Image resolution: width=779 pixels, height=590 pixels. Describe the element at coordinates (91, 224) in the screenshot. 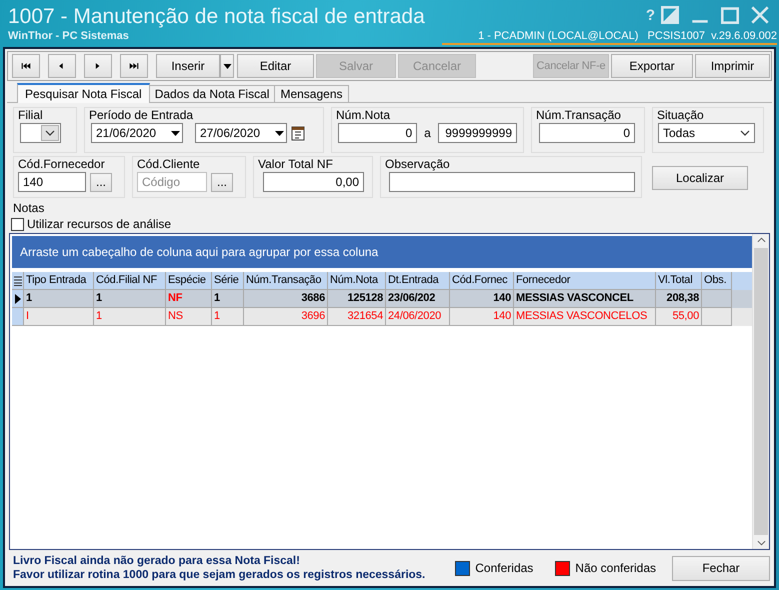

I see `analysis-checkbox: Utilizar recursos de análise` at that location.